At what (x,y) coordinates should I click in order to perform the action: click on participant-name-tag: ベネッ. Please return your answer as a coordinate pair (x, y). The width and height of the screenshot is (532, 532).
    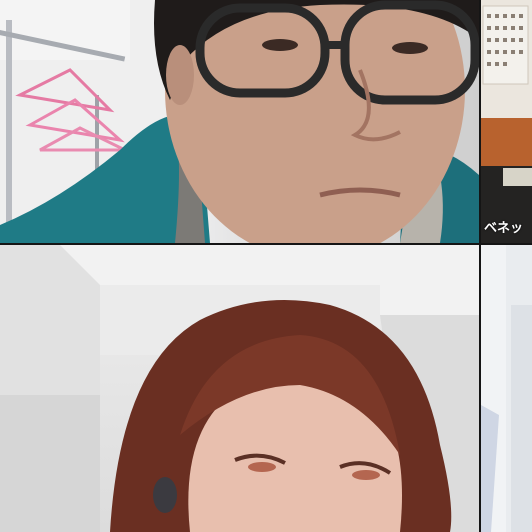
    Looking at the image, I should click on (504, 228).